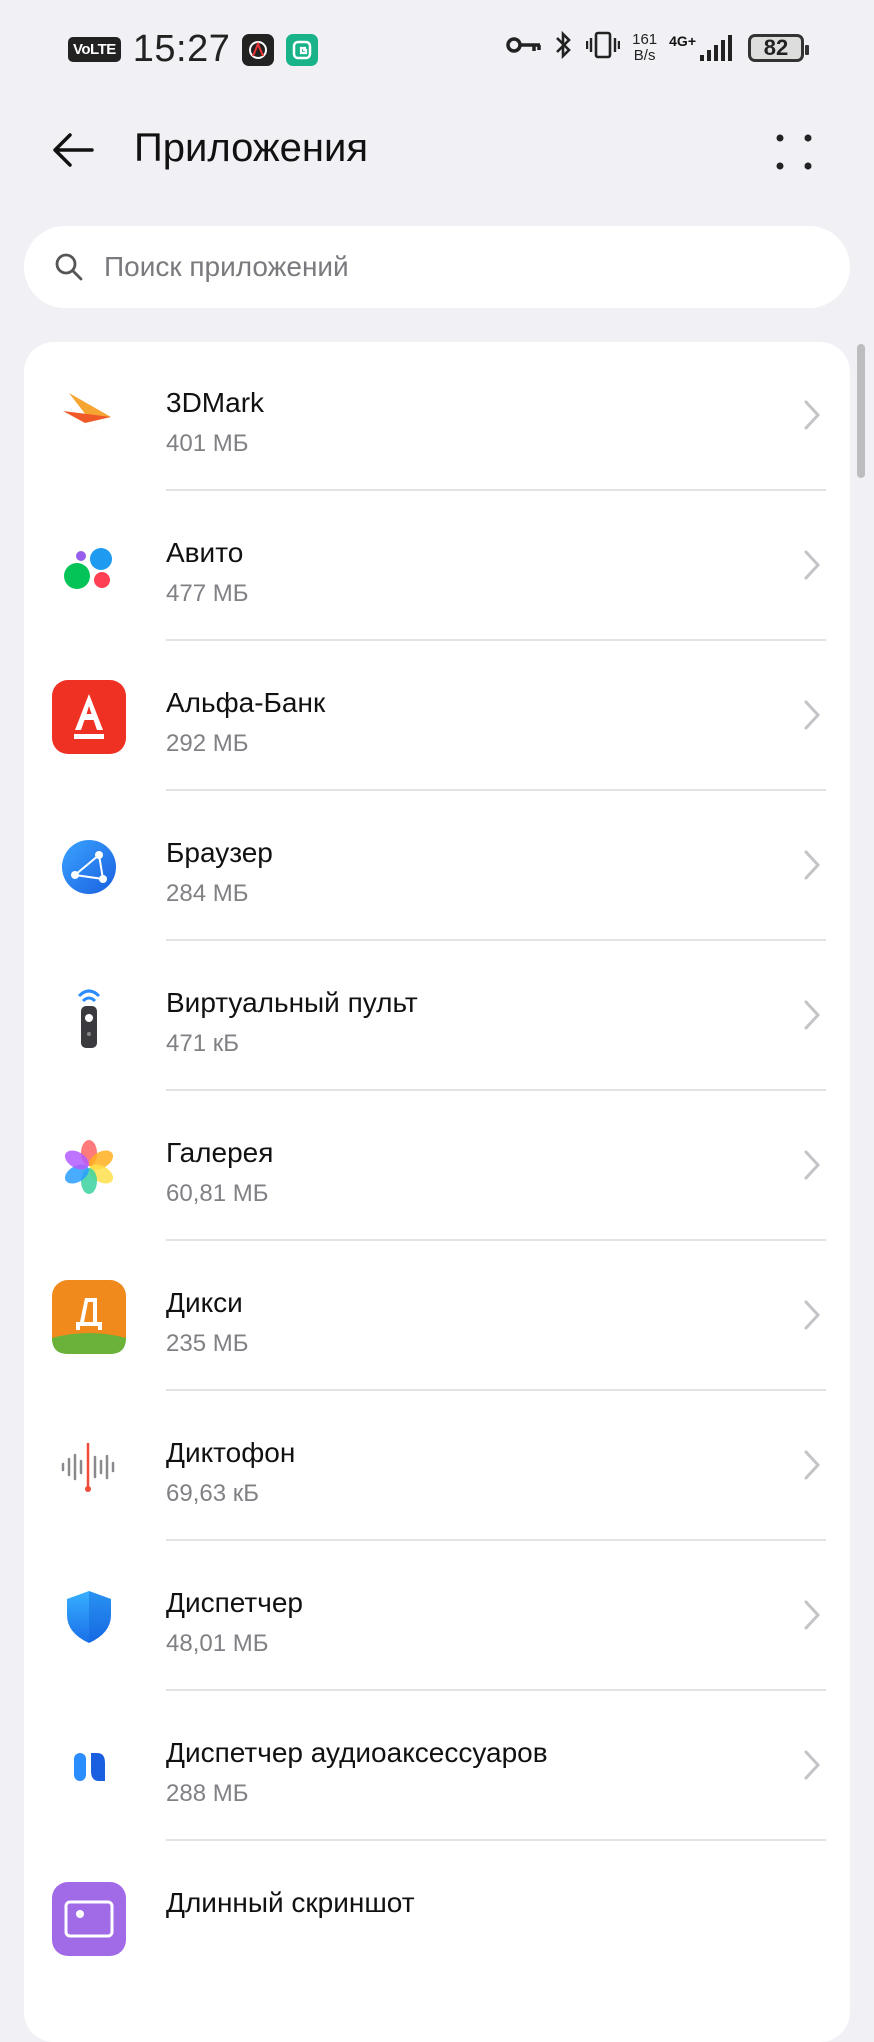  Describe the element at coordinates (89, 867) in the screenshot. I see `browser-icon` at that location.